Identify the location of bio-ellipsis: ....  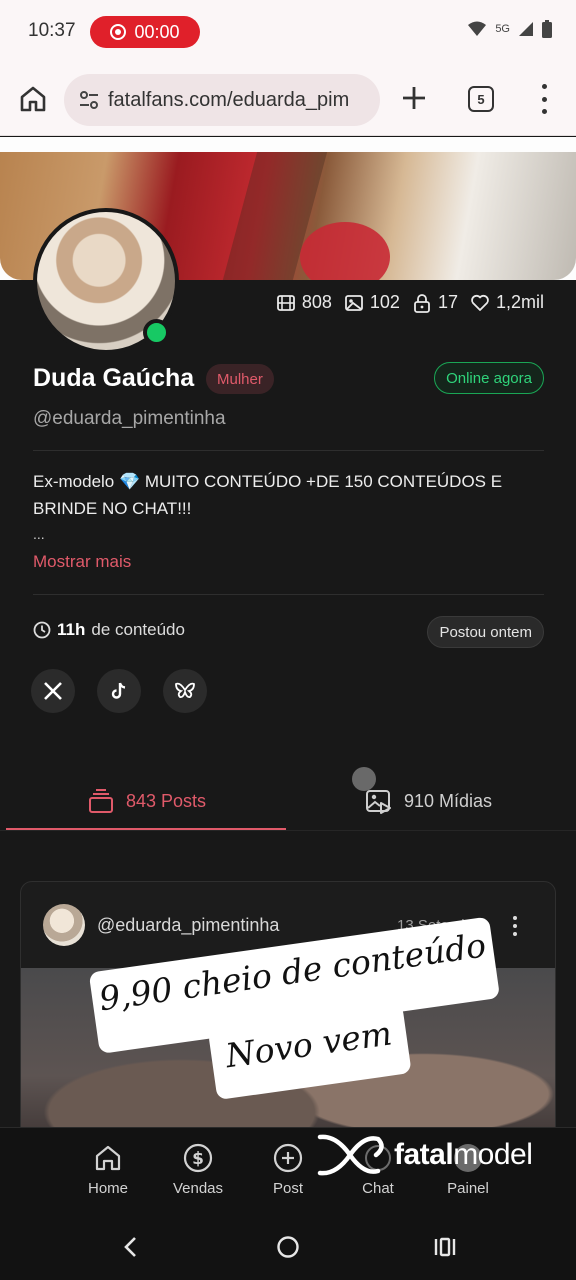
(39, 534).